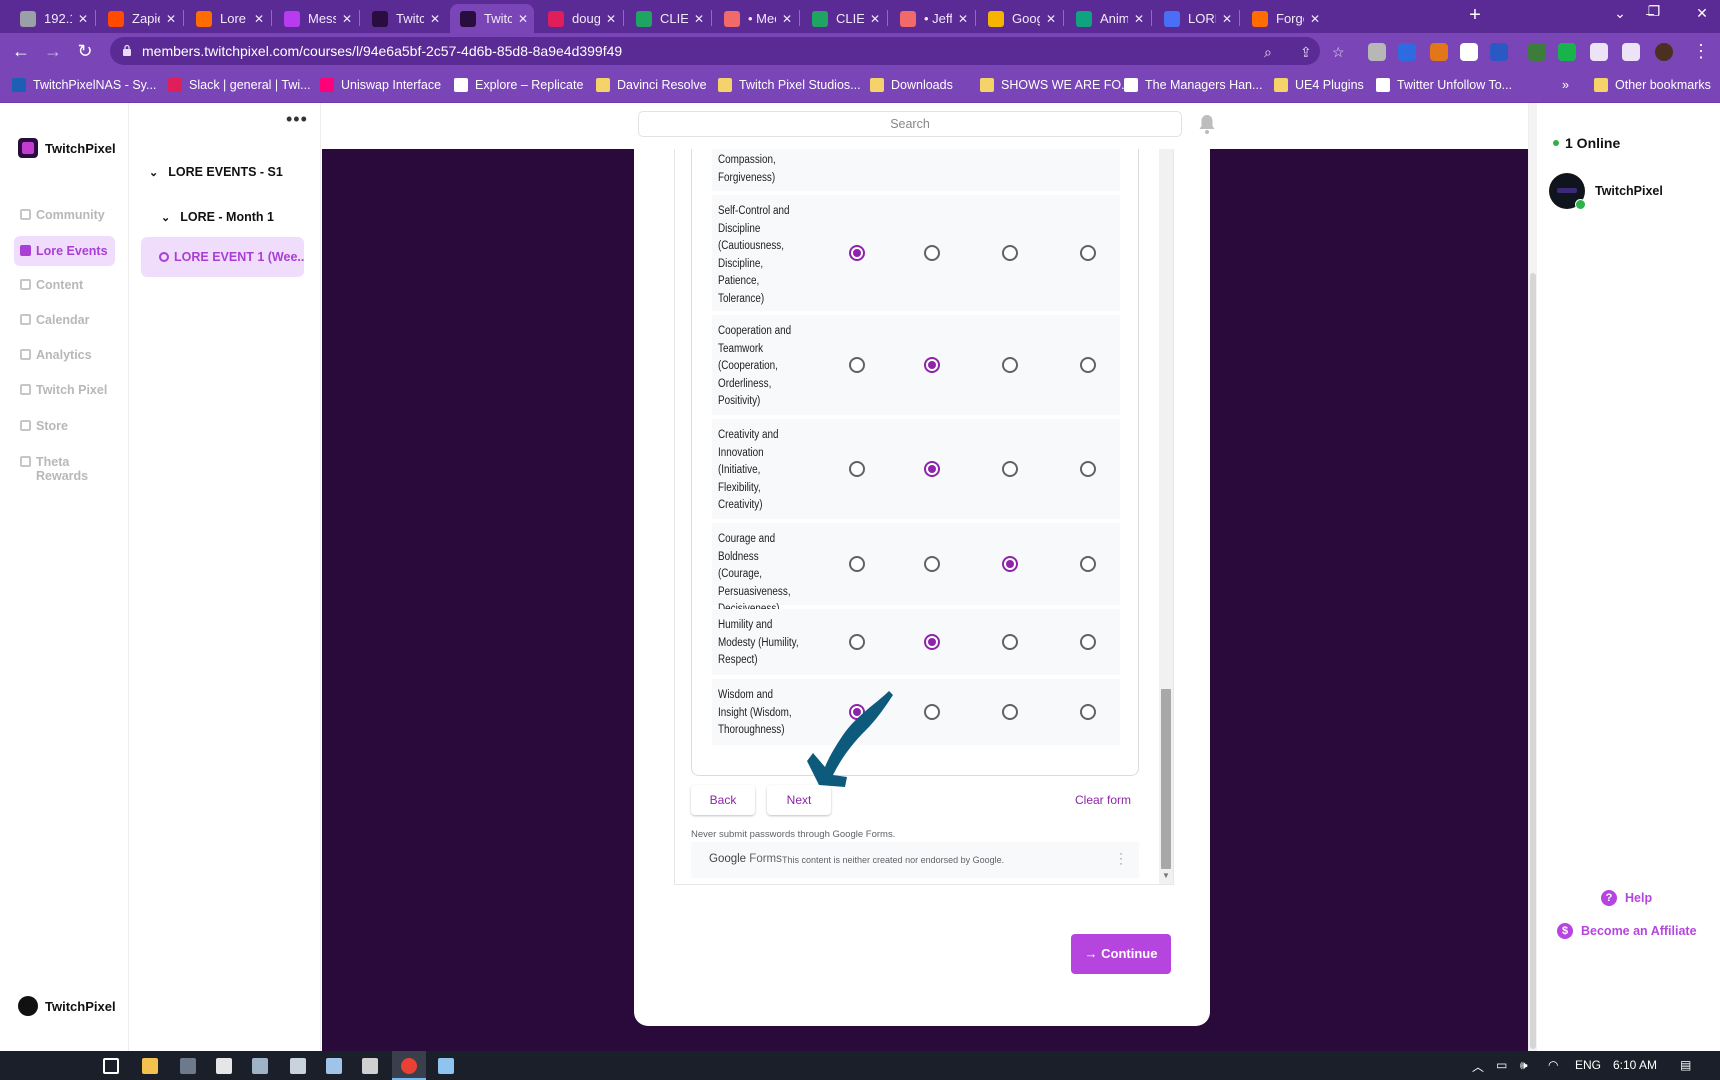 The height and width of the screenshot is (1080, 1720). I want to click on chrome-icon, so click(409, 1066).